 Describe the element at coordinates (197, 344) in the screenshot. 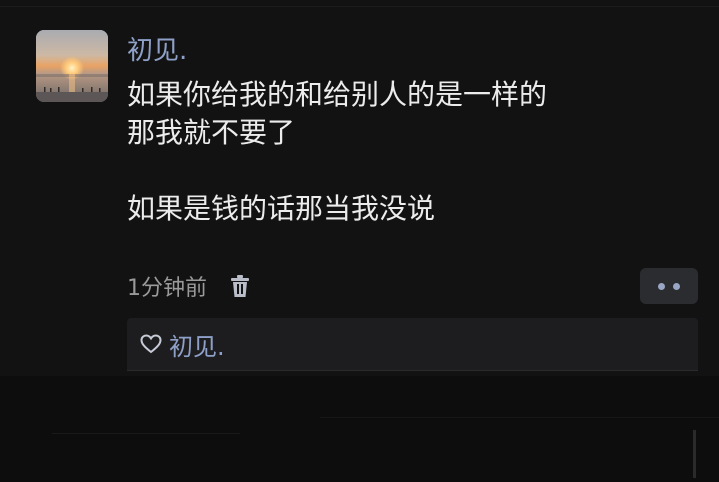

I see `liker-name: 初见.` at that location.